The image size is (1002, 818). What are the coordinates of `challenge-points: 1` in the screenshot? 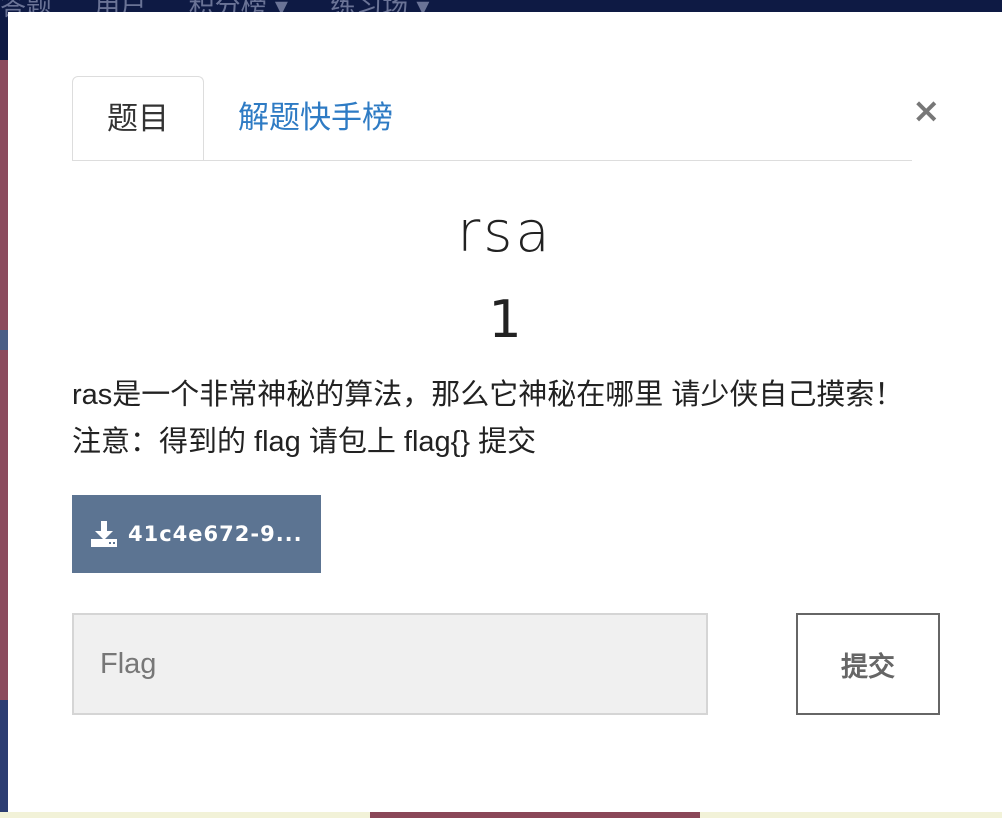 It's located at (505, 320).